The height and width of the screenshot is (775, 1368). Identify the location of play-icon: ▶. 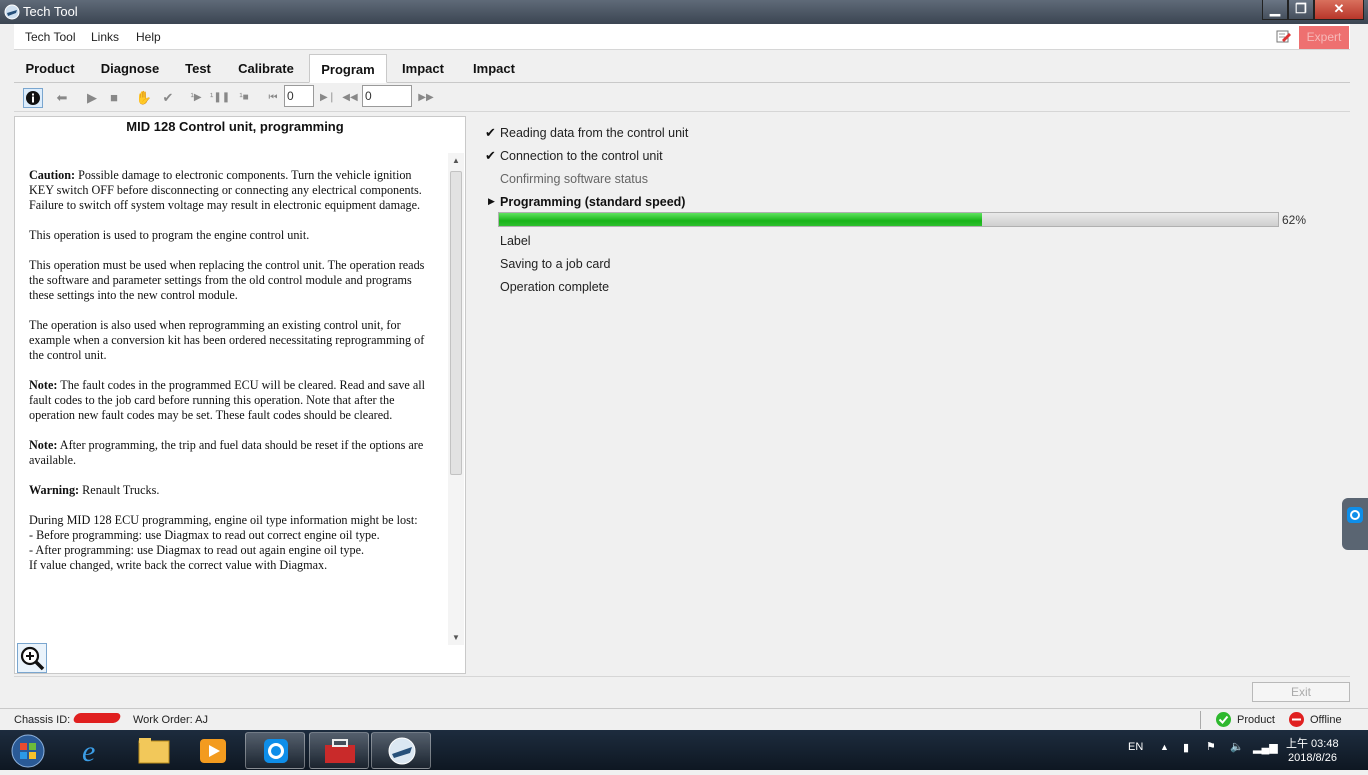
(92, 98).